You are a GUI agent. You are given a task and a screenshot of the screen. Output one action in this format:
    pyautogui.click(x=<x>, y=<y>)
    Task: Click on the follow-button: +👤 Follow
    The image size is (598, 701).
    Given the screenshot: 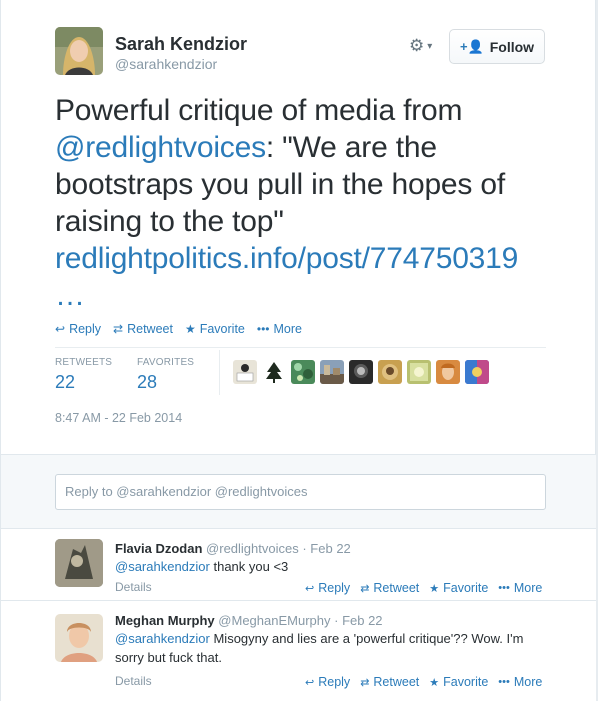 What is the action you would take?
    pyautogui.click(x=497, y=46)
    